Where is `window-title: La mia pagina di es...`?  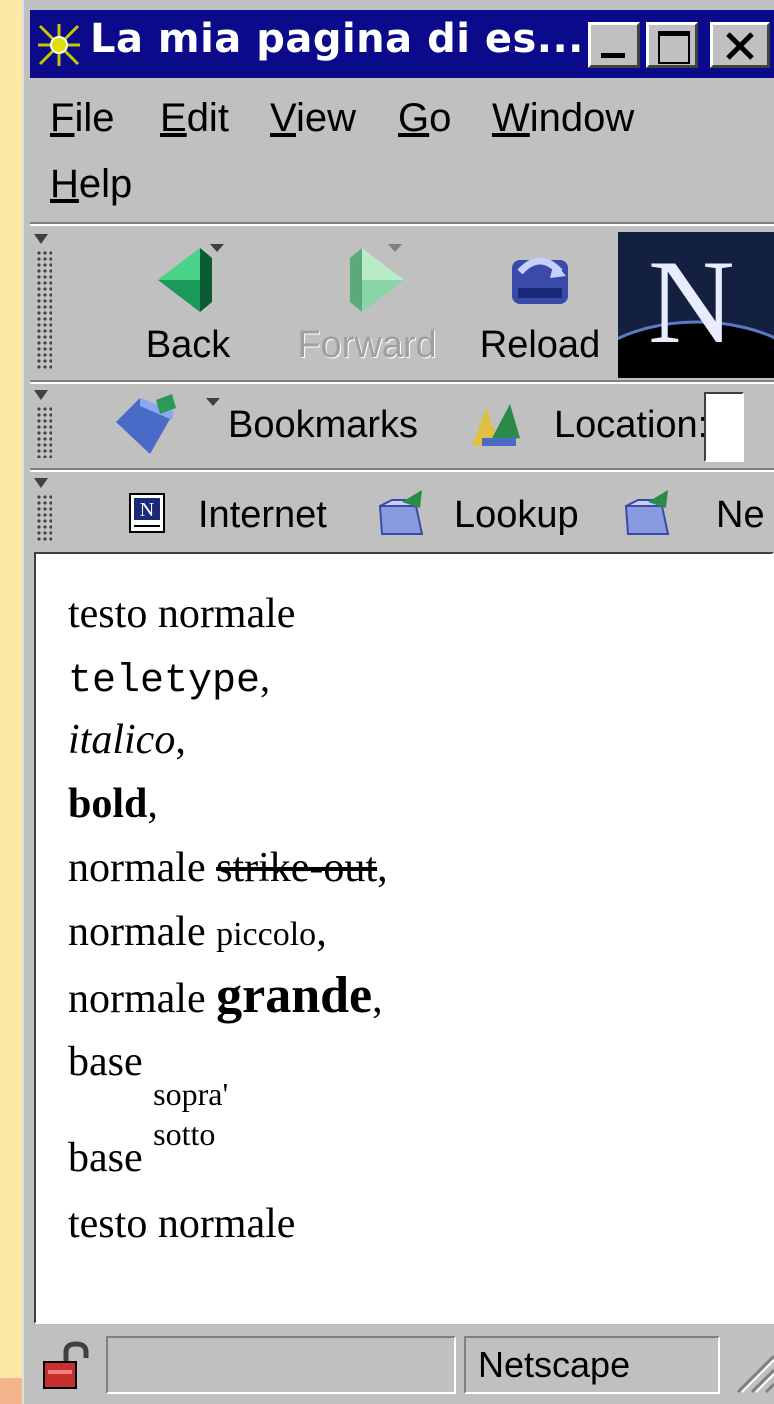 window-title: La mia pagina di es... is located at coordinates (337, 39).